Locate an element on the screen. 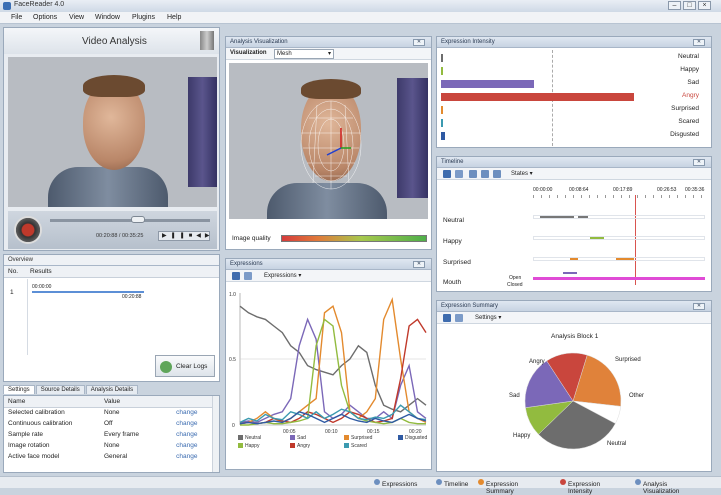 The height and width of the screenshot is (495, 721). chevron-down-icon: ▾ is located at coordinates (329, 54).